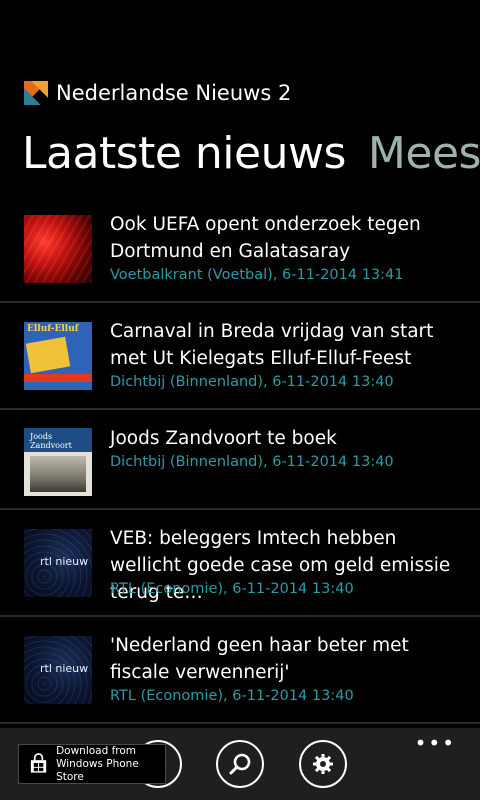  I want to click on app-title: Nederlandse Nieuws 2, so click(174, 93).